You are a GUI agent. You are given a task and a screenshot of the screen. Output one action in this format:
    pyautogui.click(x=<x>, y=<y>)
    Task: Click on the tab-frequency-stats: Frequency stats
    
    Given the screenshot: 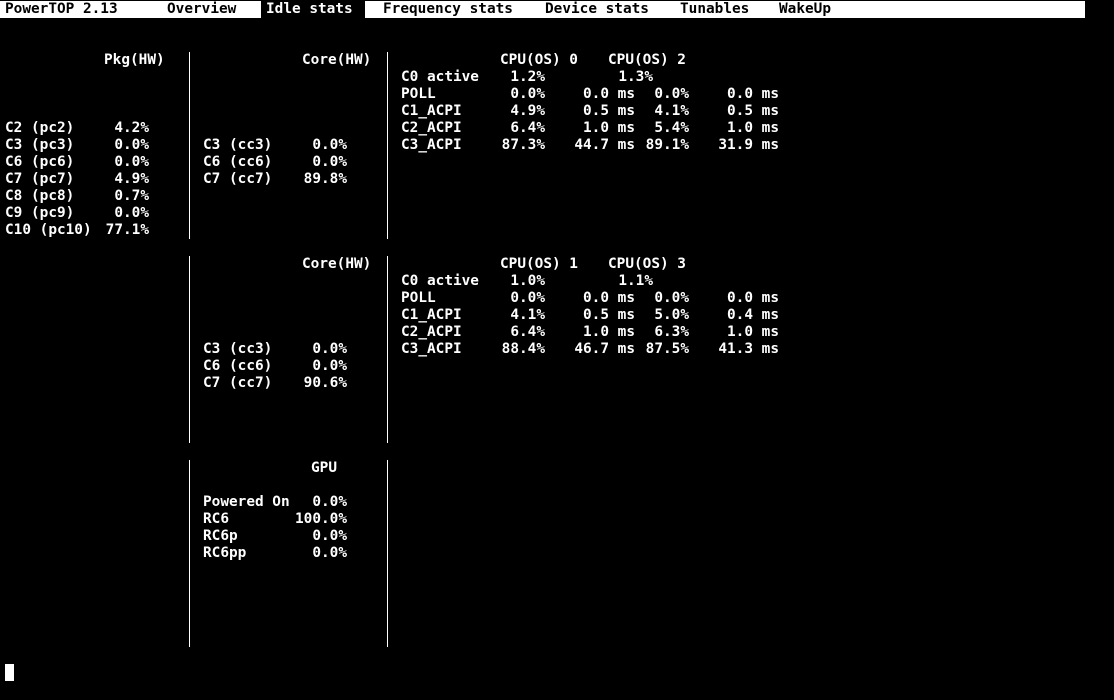 What is the action you would take?
    pyautogui.click(x=448, y=9)
    